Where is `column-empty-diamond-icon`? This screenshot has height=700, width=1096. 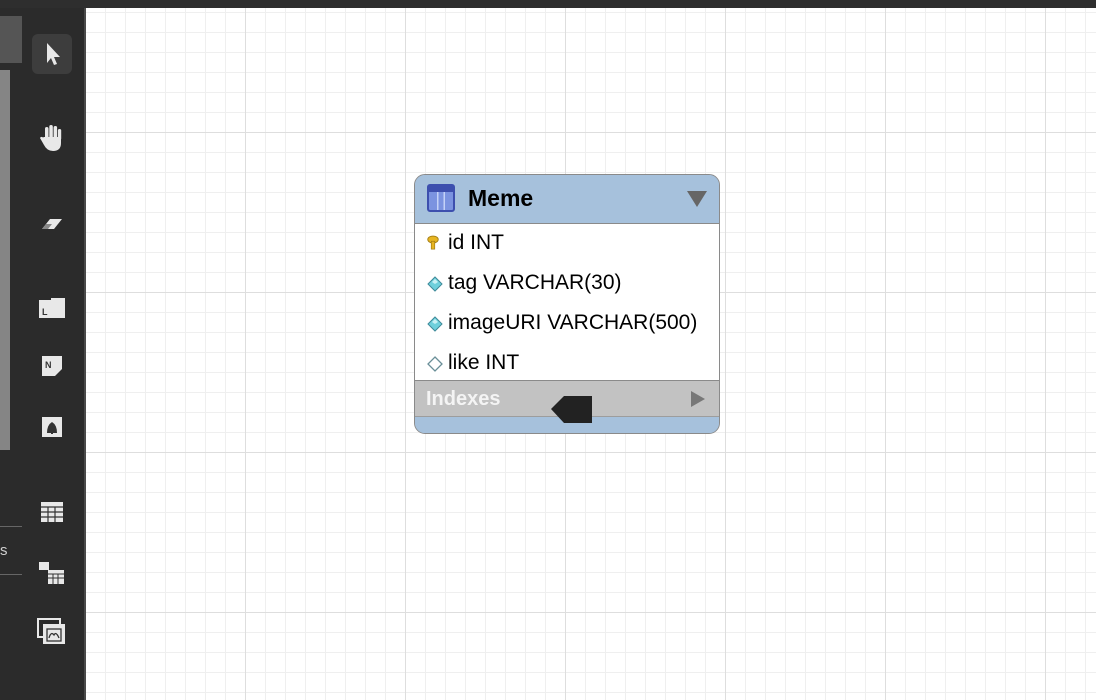 column-empty-diamond-icon is located at coordinates (435, 364).